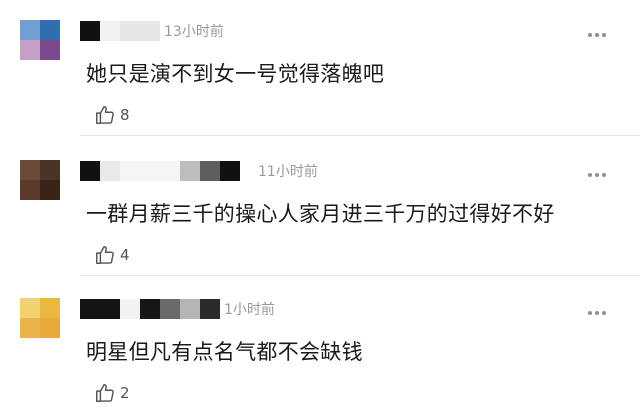 Image resolution: width=640 pixels, height=414 pixels. I want to click on comment-time: 13小时前, so click(194, 32).